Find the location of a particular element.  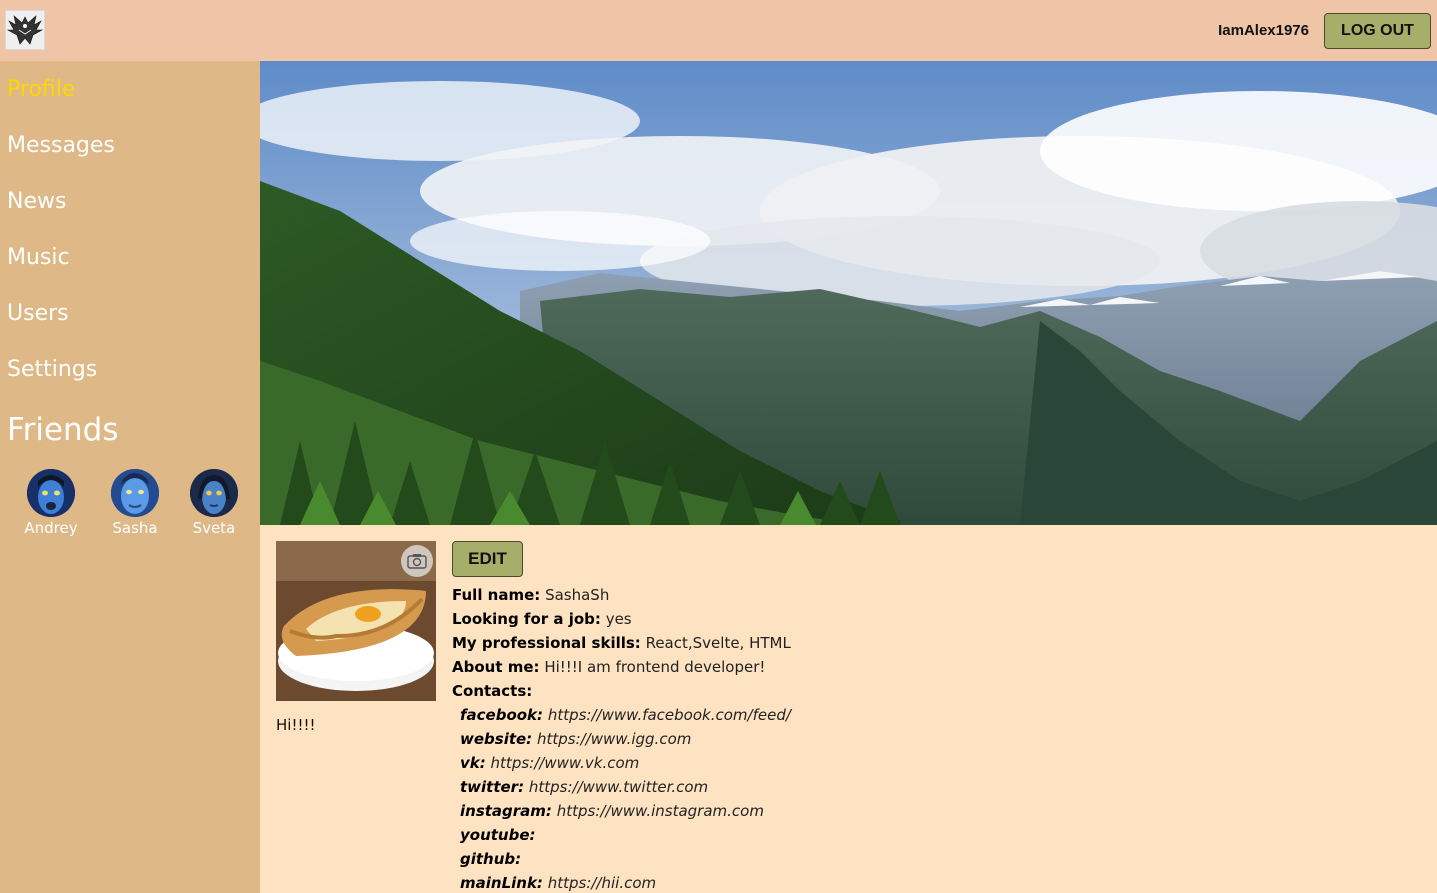

contact-link: https://www.facebook.com/feed/ is located at coordinates (669, 715).